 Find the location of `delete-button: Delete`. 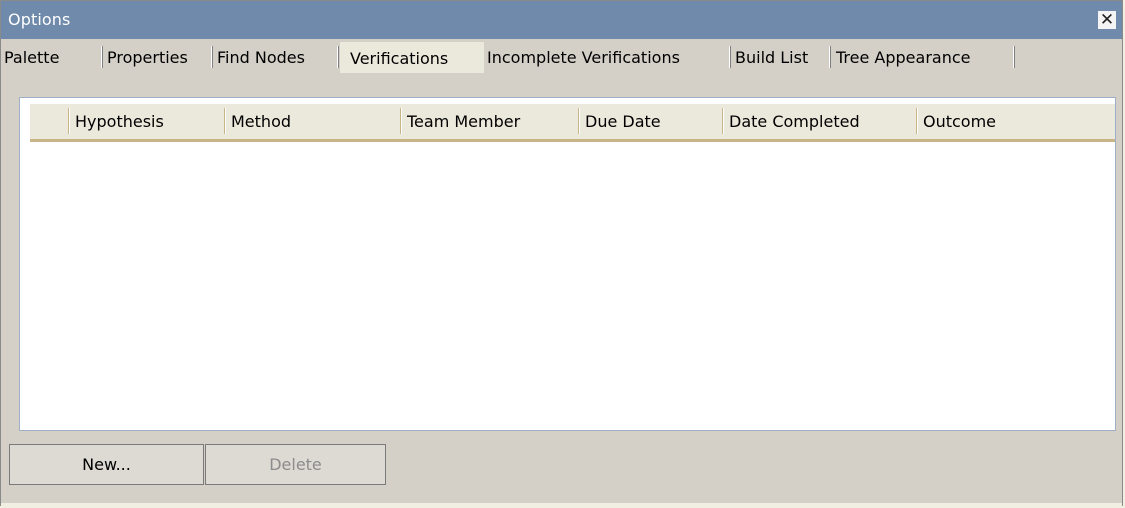

delete-button: Delete is located at coordinates (295, 464).